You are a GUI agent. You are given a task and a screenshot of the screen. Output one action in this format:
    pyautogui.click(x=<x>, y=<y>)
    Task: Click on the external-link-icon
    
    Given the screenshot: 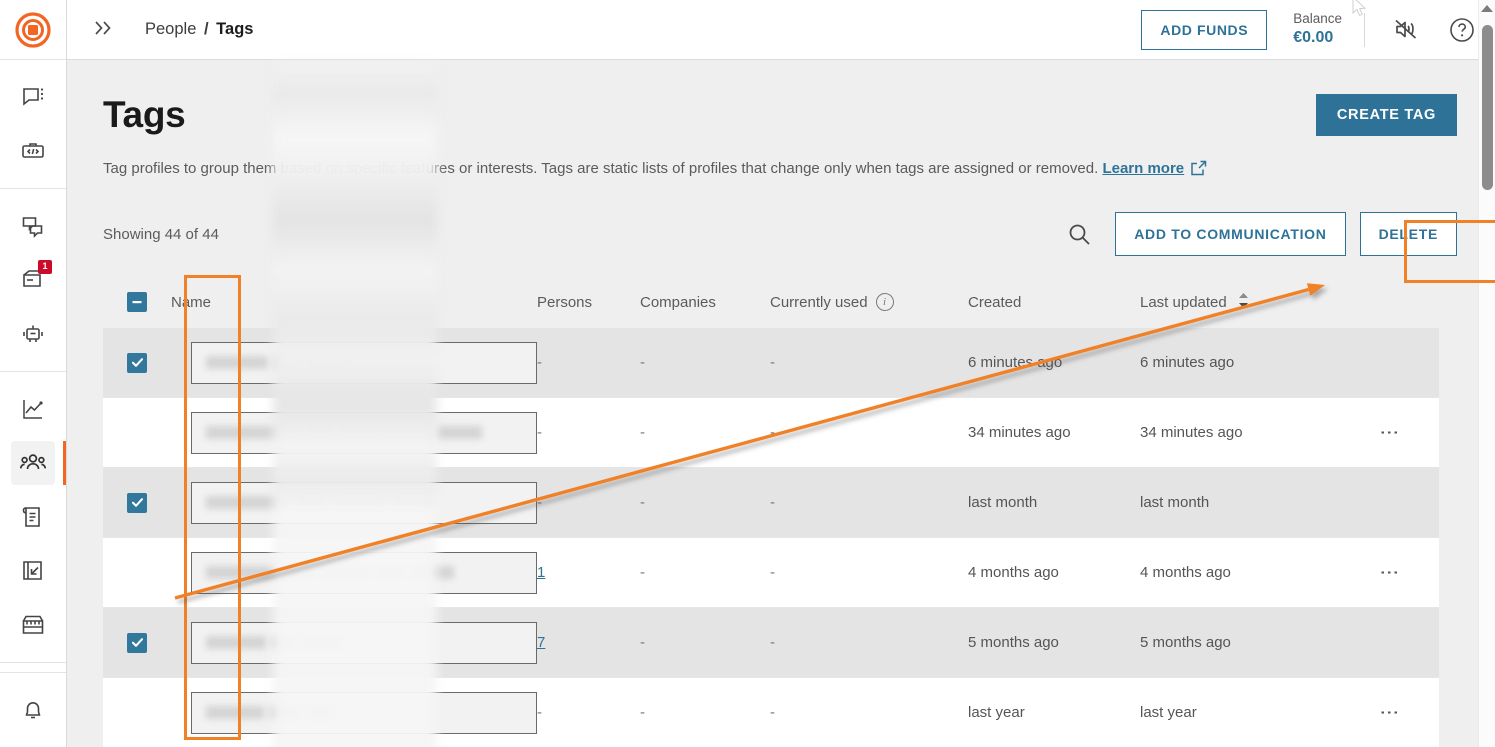 What is the action you would take?
    pyautogui.click(x=1199, y=171)
    